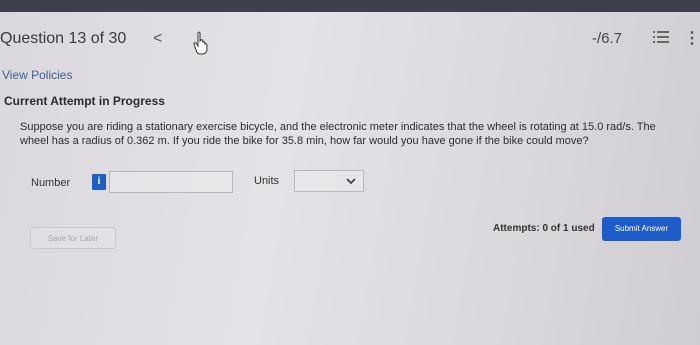 The height and width of the screenshot is (345, 700). What do you see at coordinates (267, 181) in the screenshot?
I see `units-label: Units` at bounding box center [267, 181].